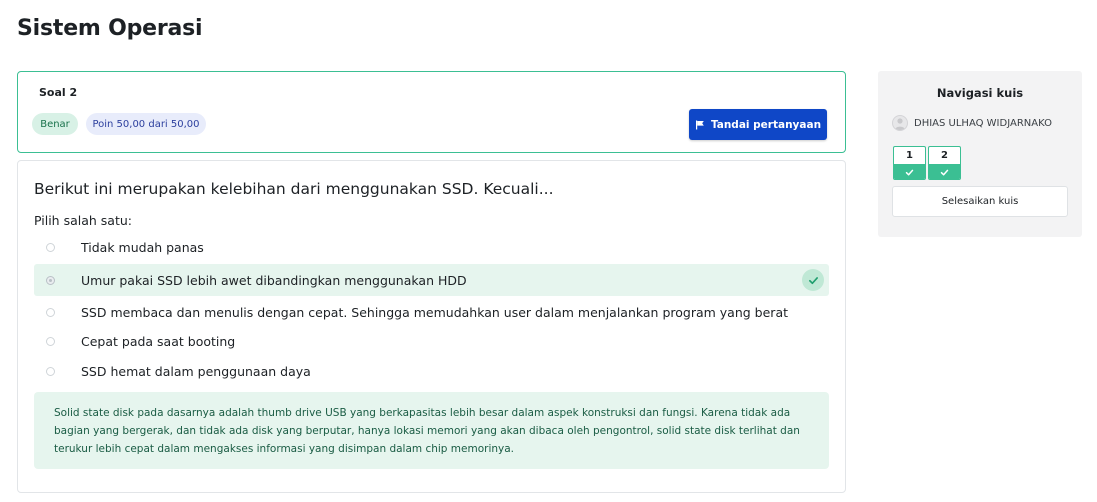  I want to click on flag-question-label: Tandai pertanyaan, so click(766, 124).